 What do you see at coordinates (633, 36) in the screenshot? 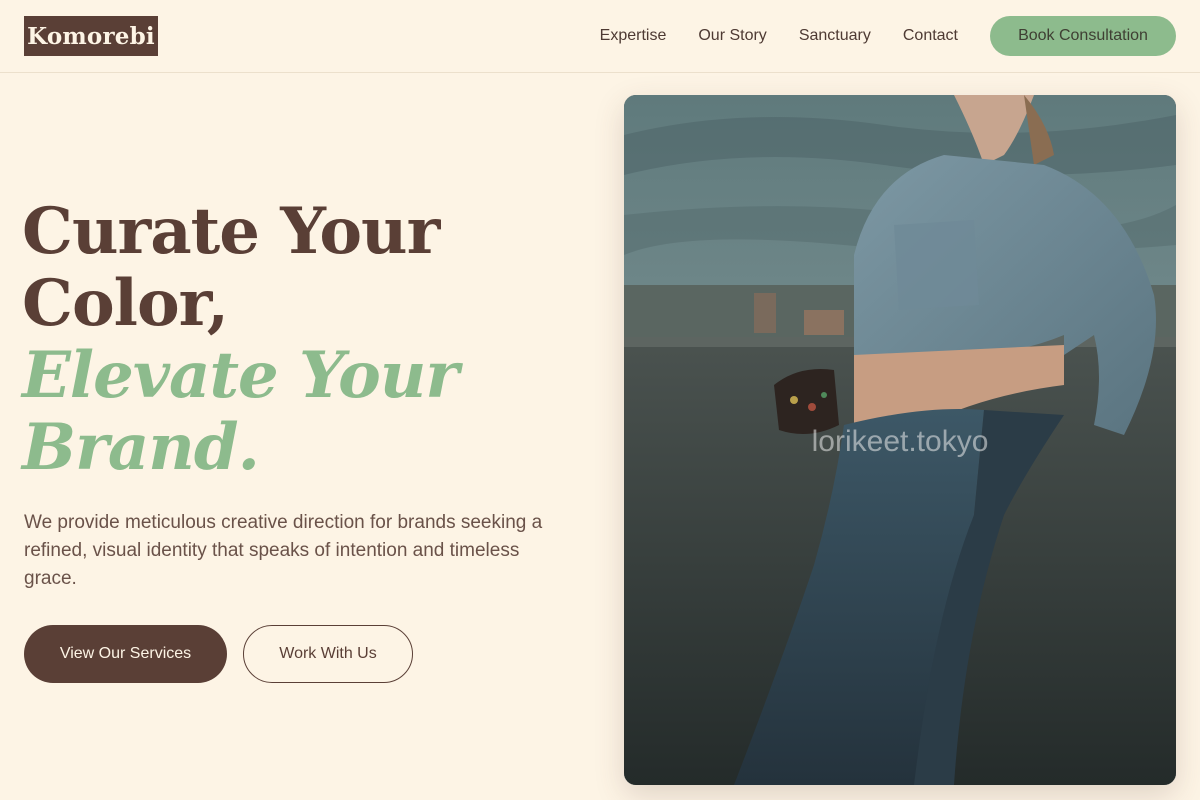
I see `nav-link-expertise: Expertise` at bounding box center [633, 36].